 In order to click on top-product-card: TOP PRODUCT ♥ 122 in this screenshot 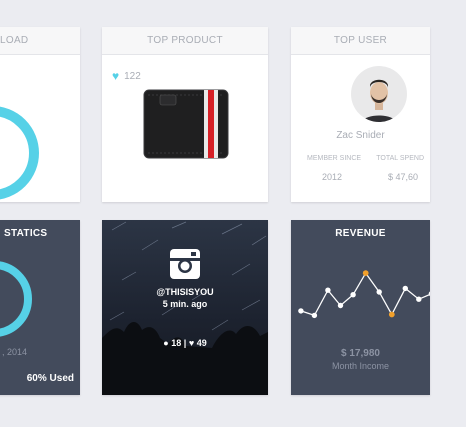, I will do `click(185, 114)`.